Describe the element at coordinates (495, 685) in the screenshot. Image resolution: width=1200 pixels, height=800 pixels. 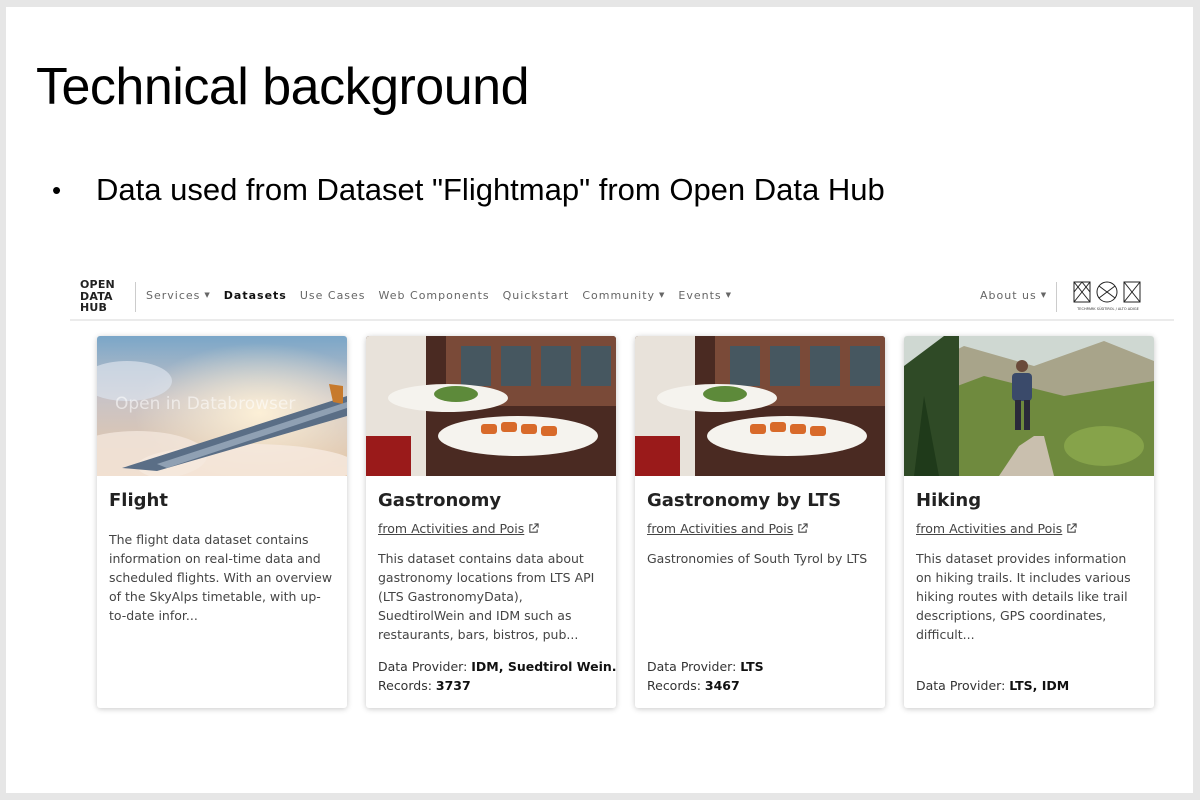
I see `card-records: Records: 3737` at that location.